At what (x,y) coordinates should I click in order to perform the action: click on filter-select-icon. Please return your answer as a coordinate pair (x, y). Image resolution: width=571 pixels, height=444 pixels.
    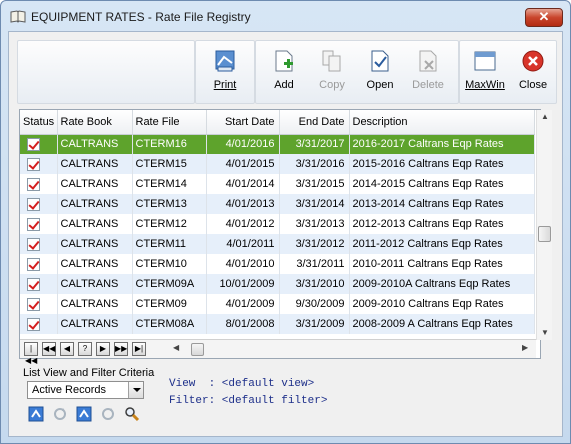
    Looking at the image, I should click on (84, 414).